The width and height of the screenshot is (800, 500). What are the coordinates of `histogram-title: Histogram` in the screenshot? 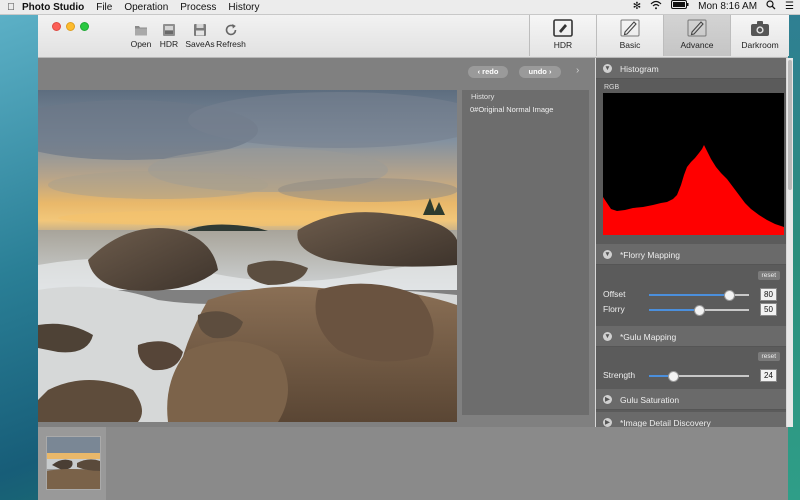 It's located at (639, 68).